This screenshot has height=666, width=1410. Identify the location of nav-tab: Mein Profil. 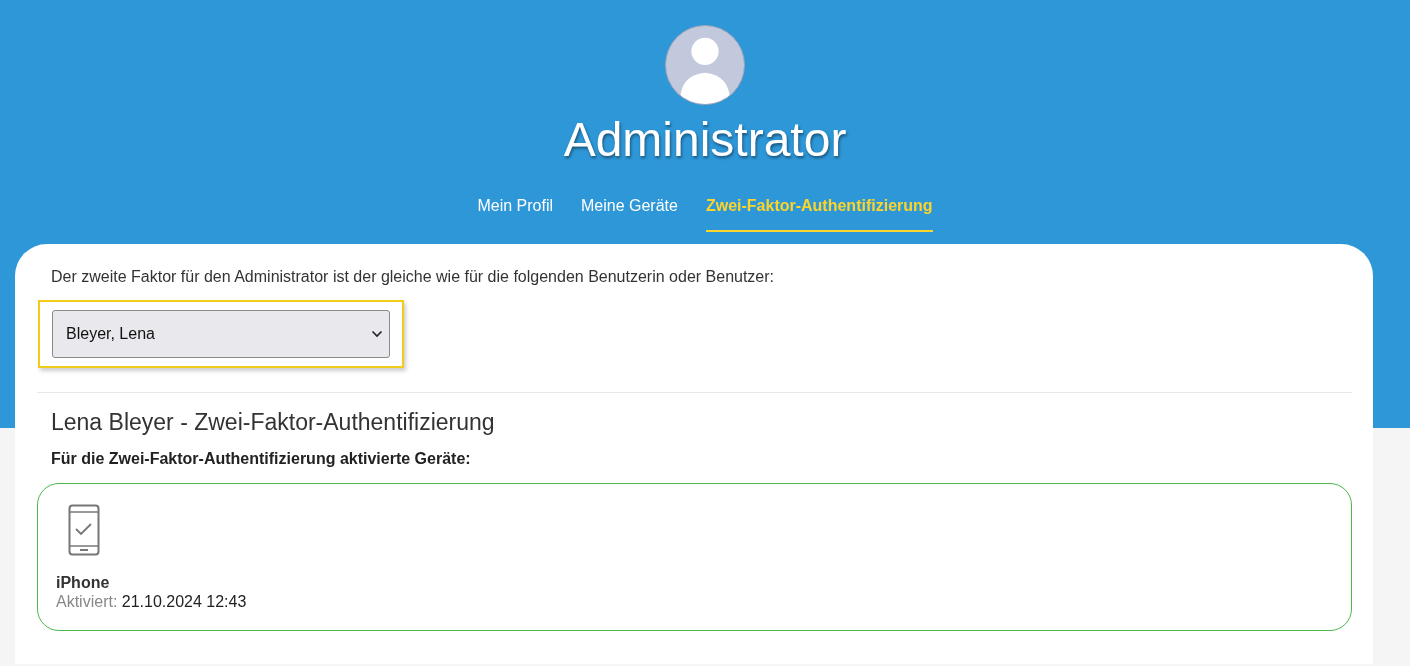
(515, 211).